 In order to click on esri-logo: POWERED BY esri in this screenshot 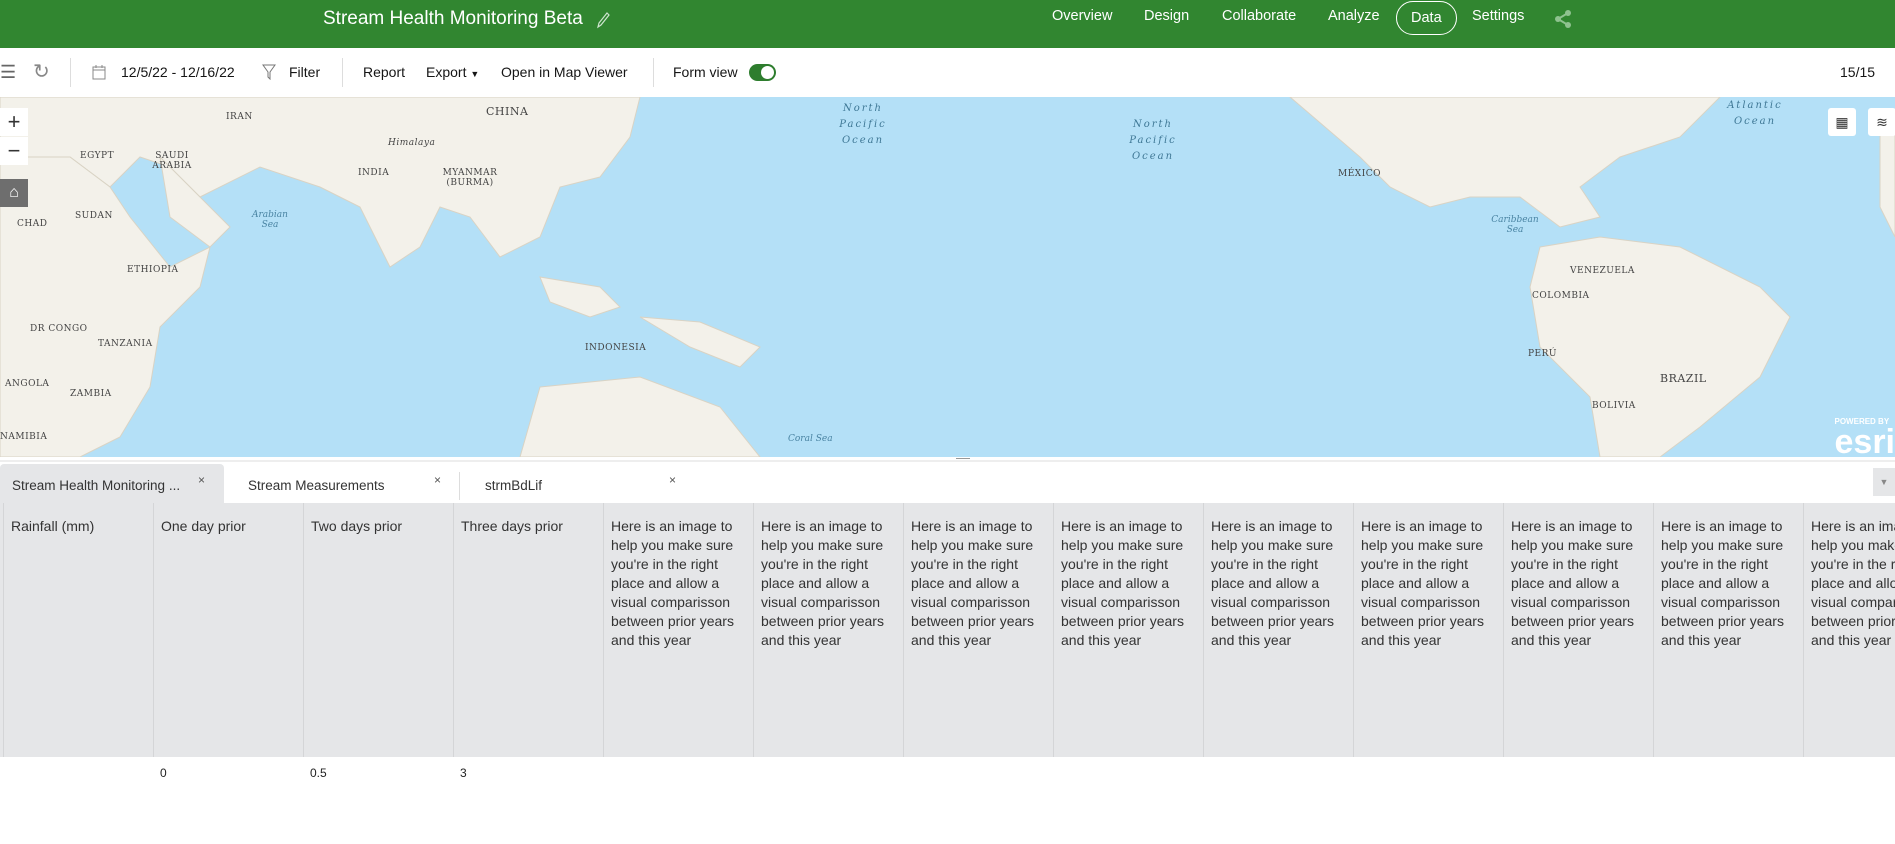, I will do `click(1865, 437)`.